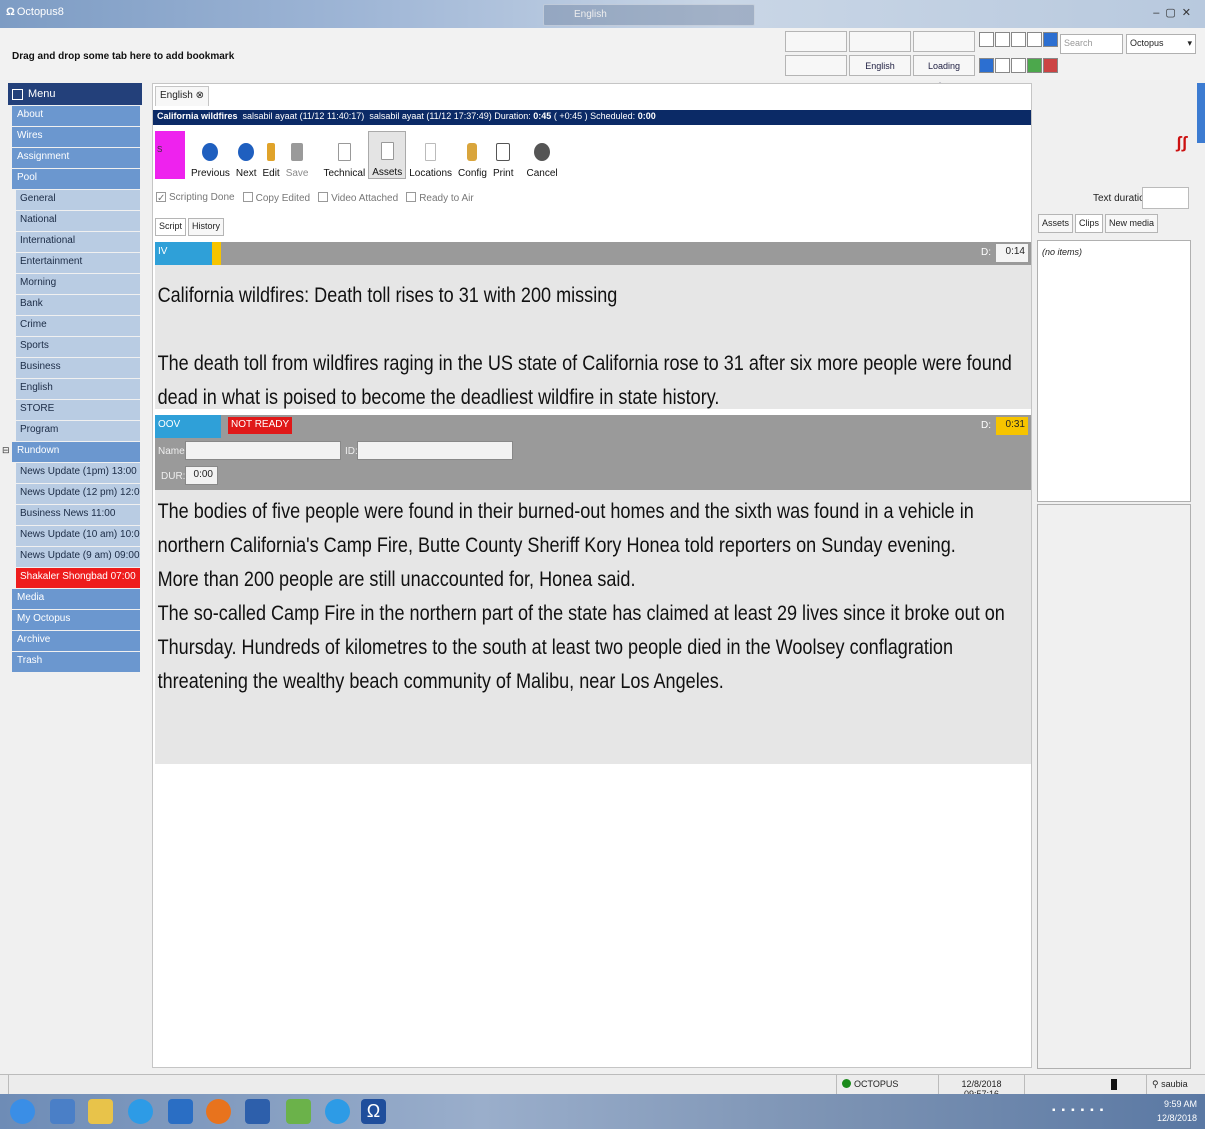  What do you see at coordinates (210, 155) in the screenshot?
I see `previous-button: Previous` at bounding box center [210, 155].